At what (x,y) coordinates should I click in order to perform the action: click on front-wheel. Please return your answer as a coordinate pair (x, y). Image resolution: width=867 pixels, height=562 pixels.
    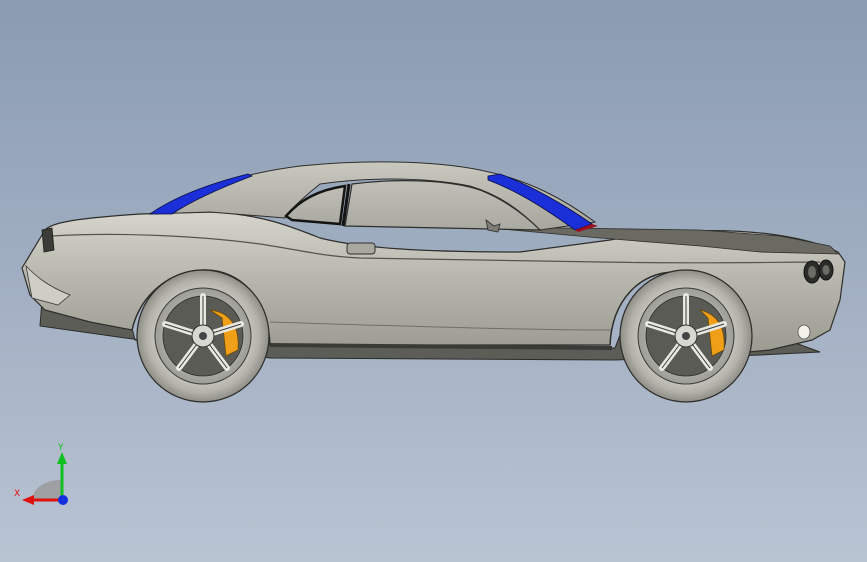
    Looking at the image, I should click on (686, 336).